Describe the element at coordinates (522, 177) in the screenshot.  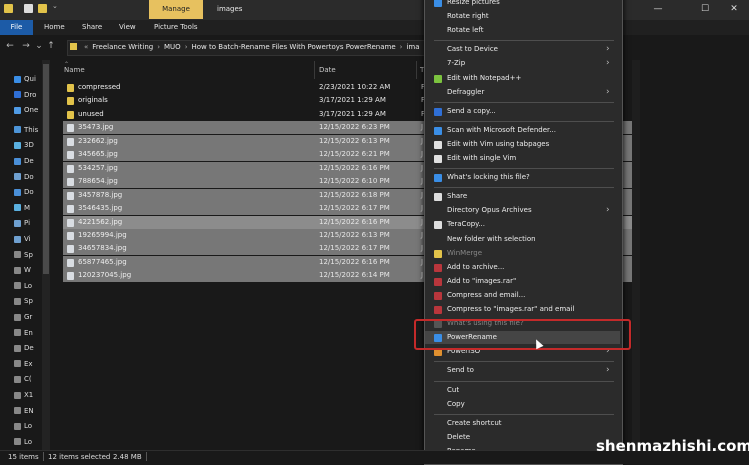
I see `menu-item-what-s-locking-this-file: What's locking this file?` at that location.